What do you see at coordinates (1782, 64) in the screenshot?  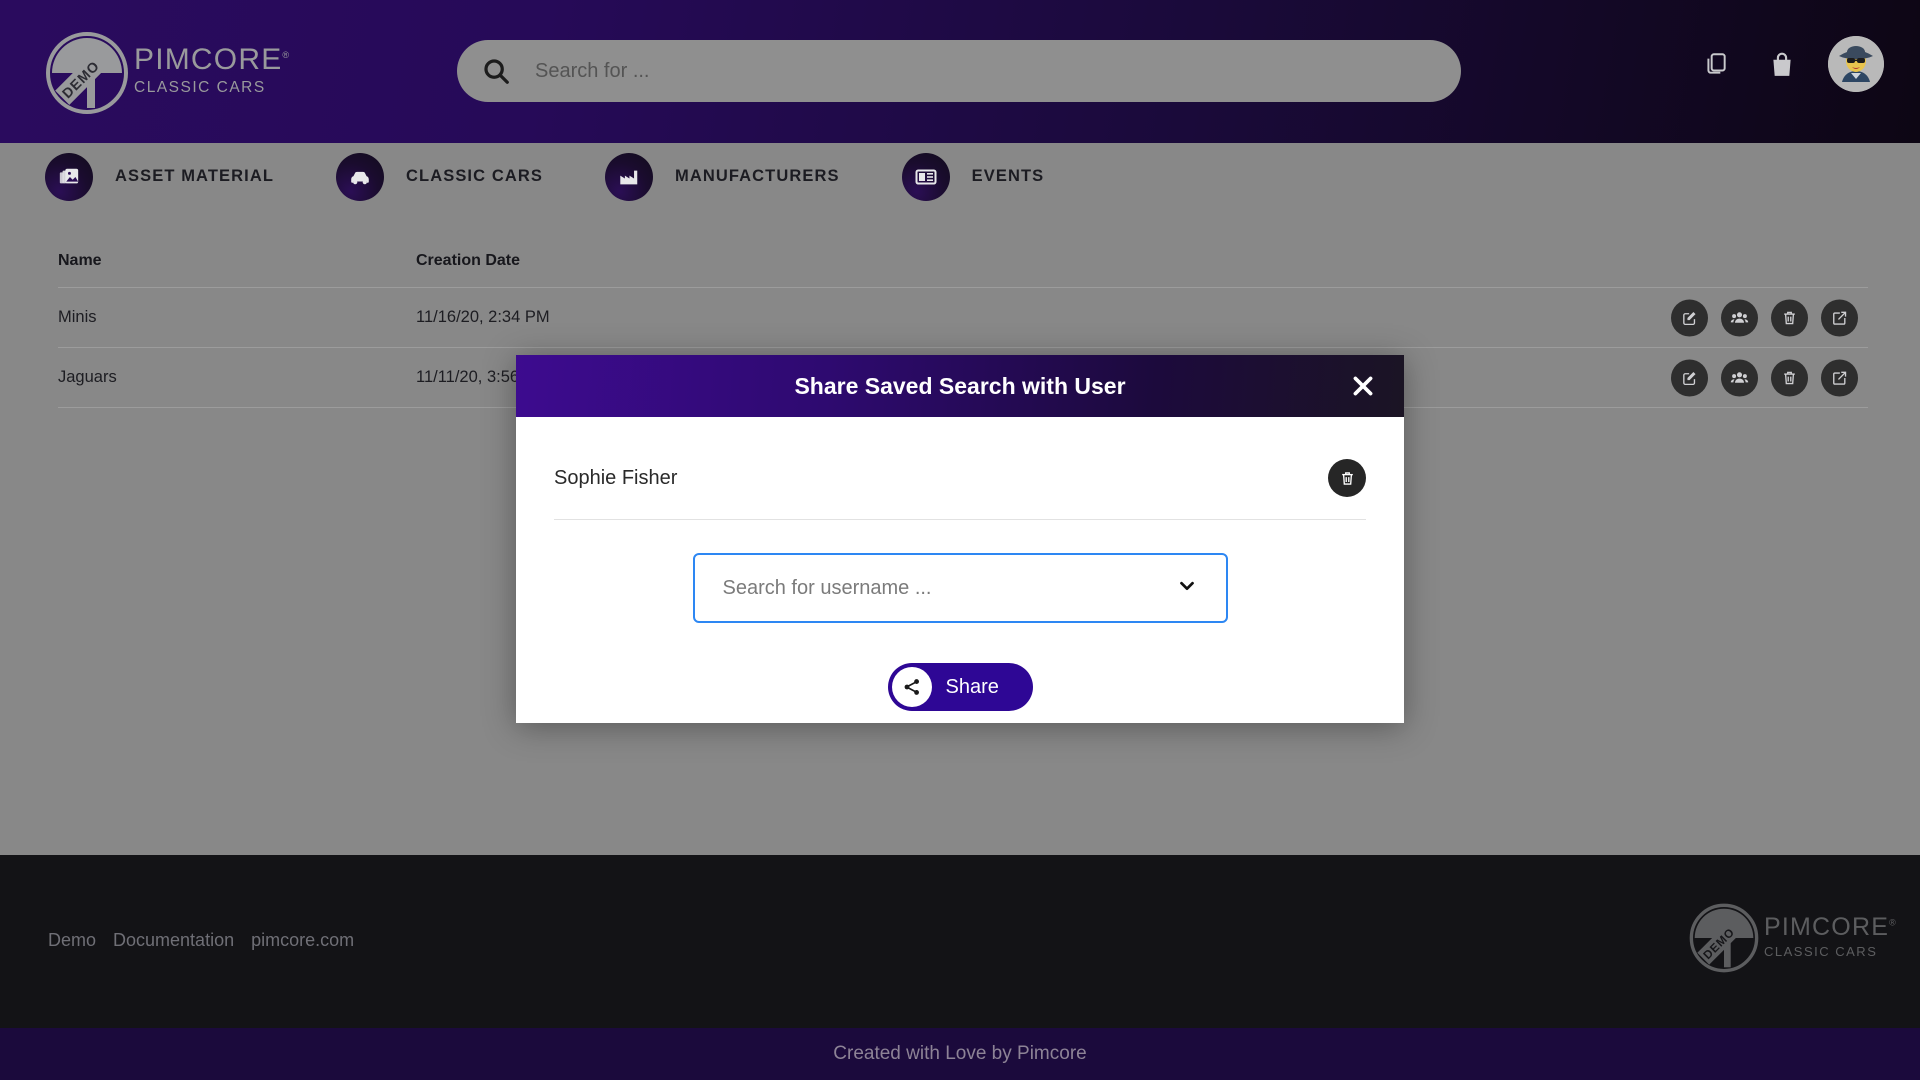 I see `shopping-bag-icon` at bounding box center [1782, 64].